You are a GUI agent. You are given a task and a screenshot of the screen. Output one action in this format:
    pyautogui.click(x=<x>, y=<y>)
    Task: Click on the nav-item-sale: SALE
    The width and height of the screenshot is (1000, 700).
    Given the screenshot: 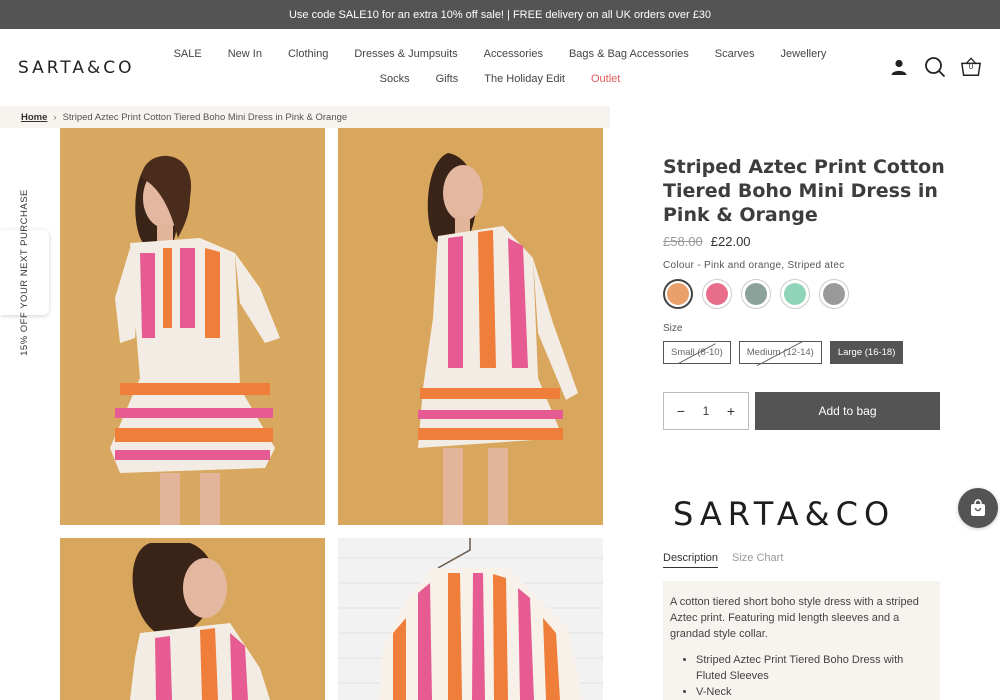 What is the action you would take?
    pyautogui.click(x=188, y=54)
    